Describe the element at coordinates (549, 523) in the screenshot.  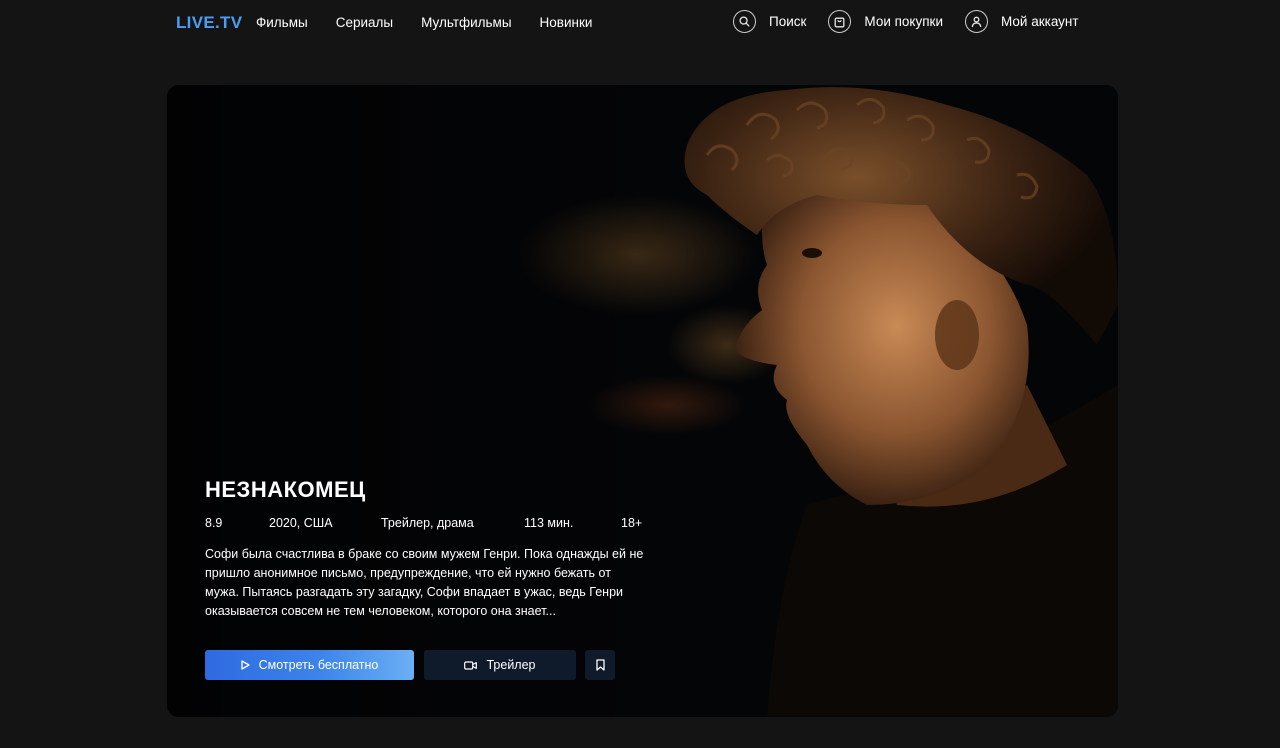
I see `movie-duration: 113 мин.` at that location.